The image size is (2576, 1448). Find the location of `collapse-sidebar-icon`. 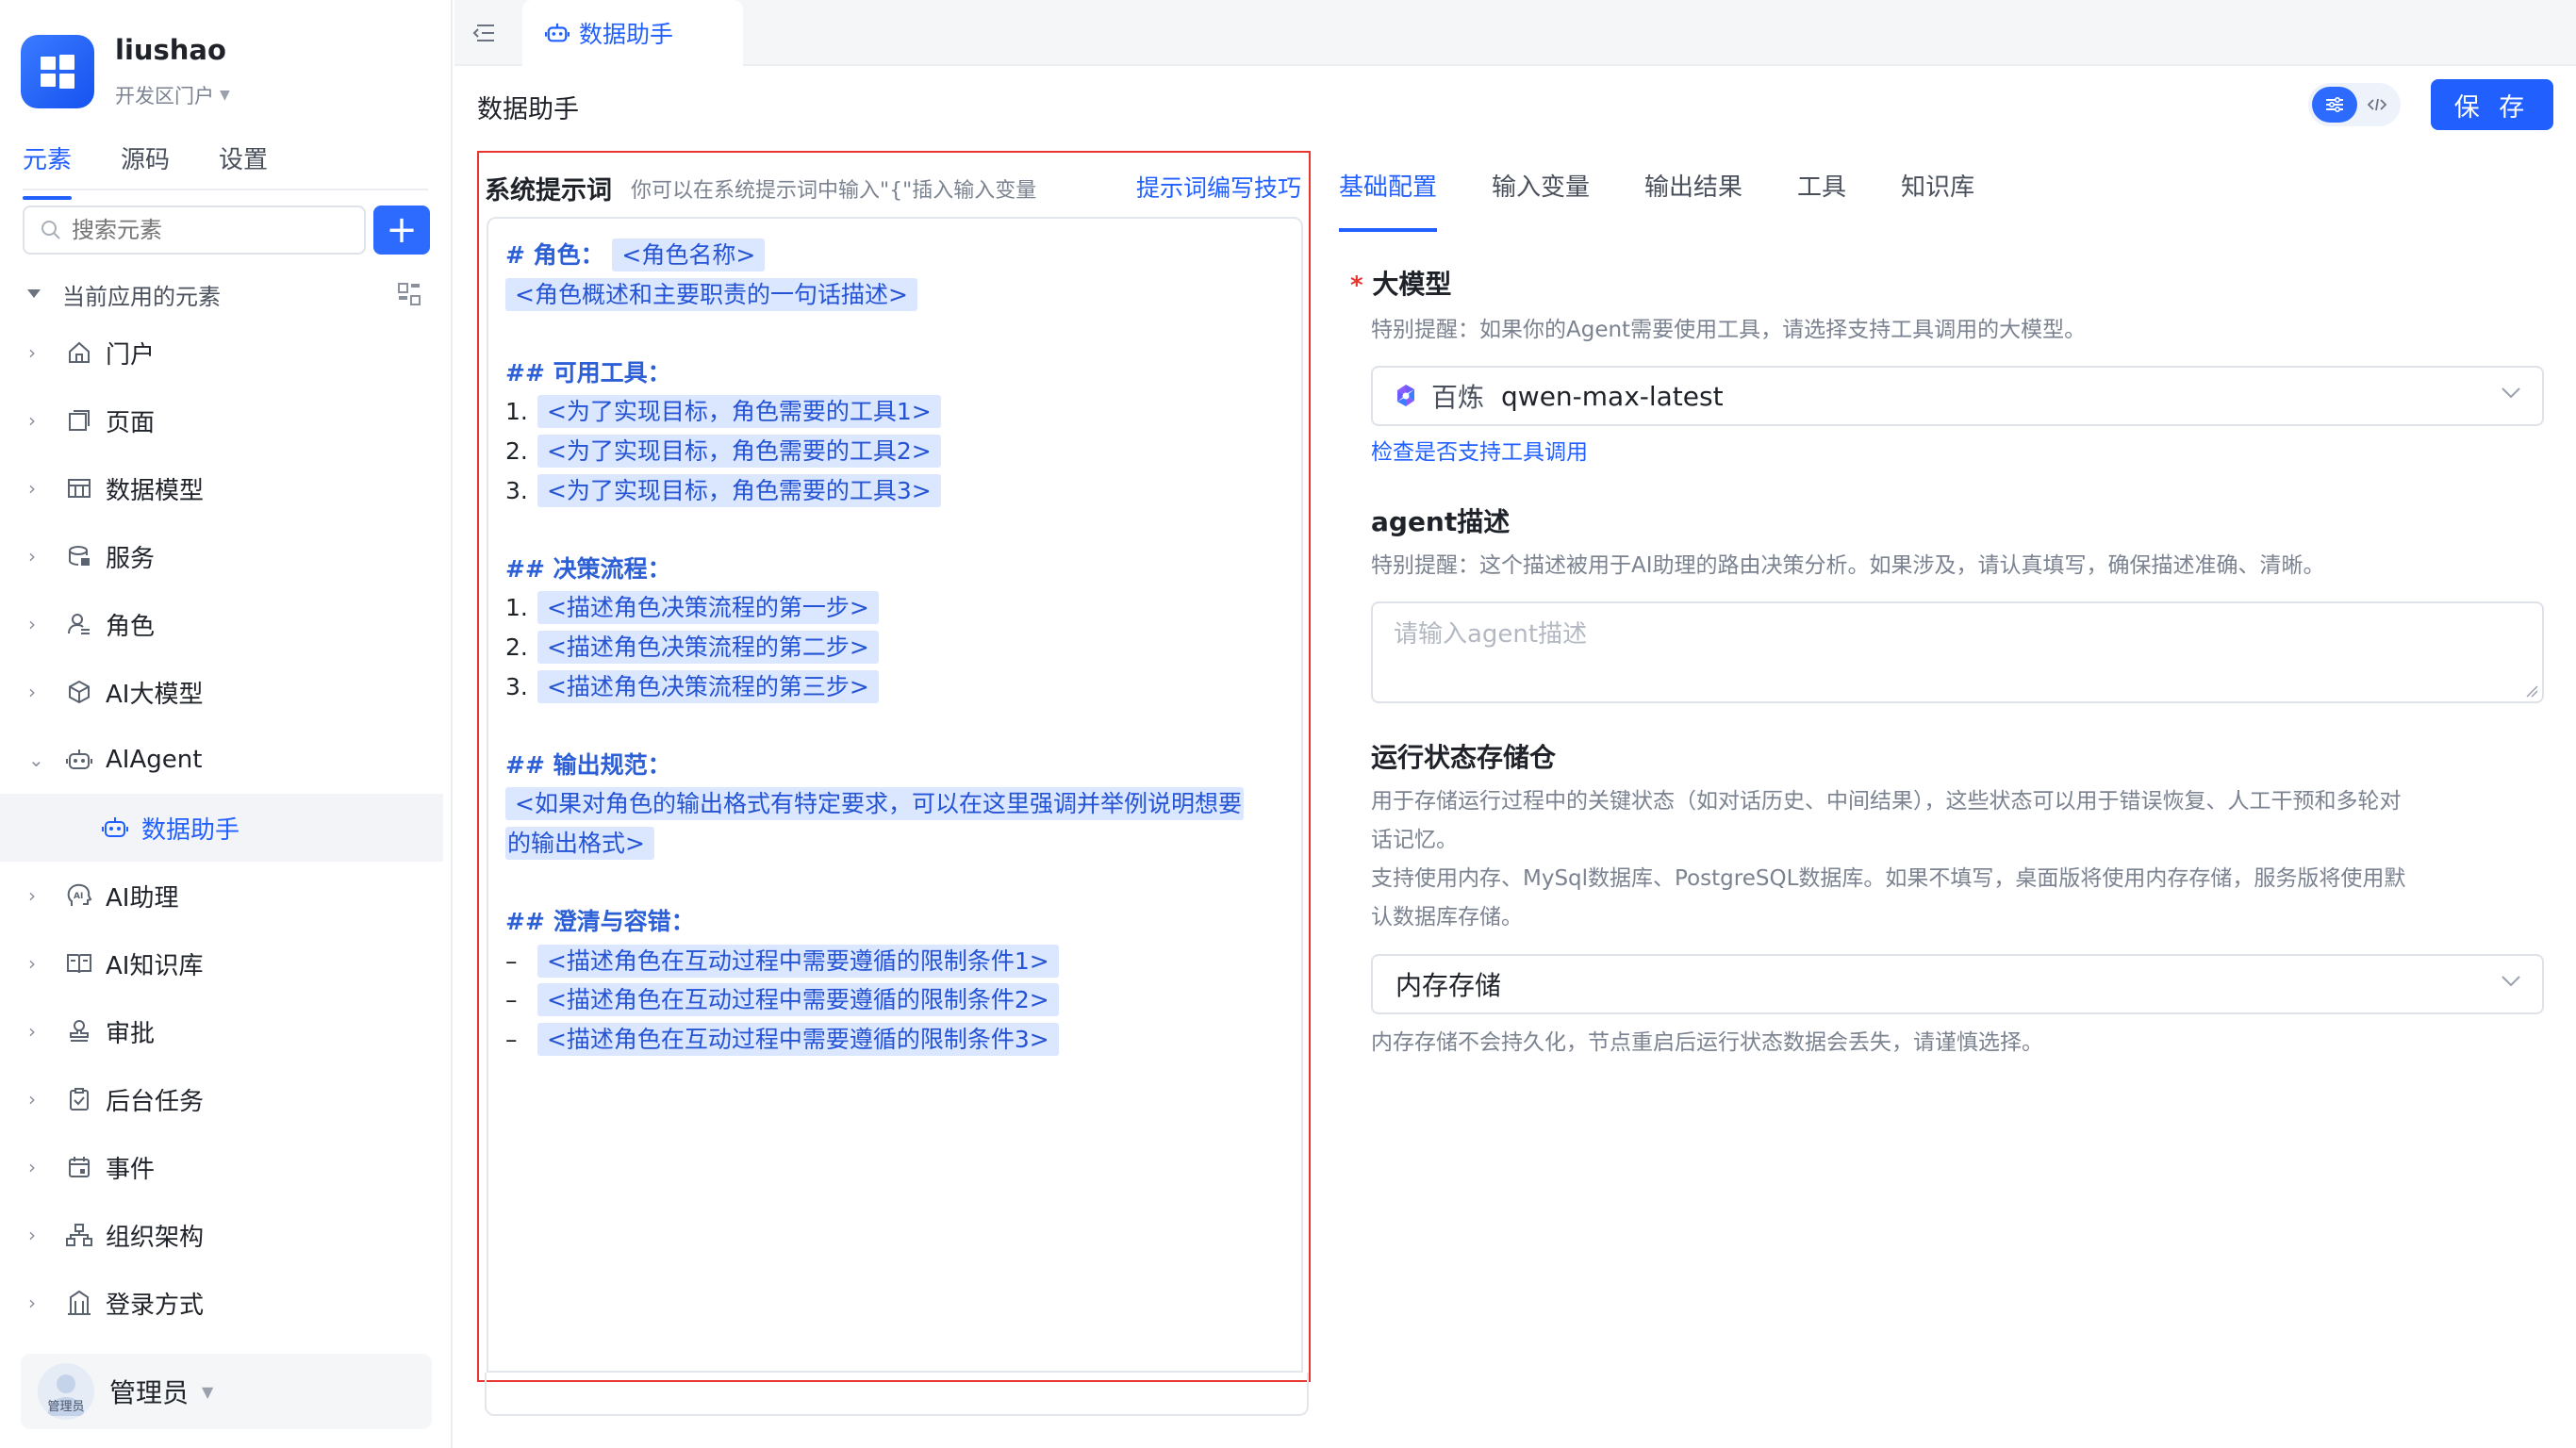

collapse-sidebar-icon is located at coordinates (484, 33).